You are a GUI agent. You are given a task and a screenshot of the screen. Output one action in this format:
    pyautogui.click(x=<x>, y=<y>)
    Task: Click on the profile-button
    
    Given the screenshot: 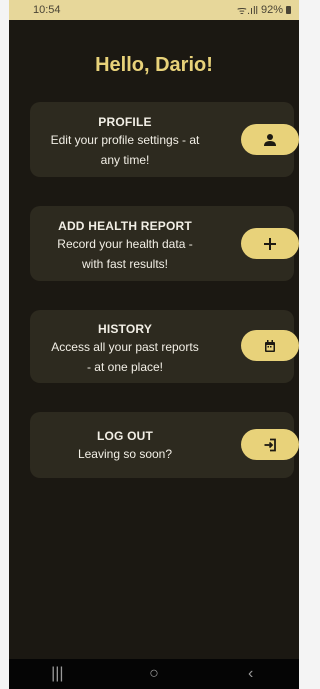 What is the action you would take?
    pyautogui.click(x=270, y=139)
    